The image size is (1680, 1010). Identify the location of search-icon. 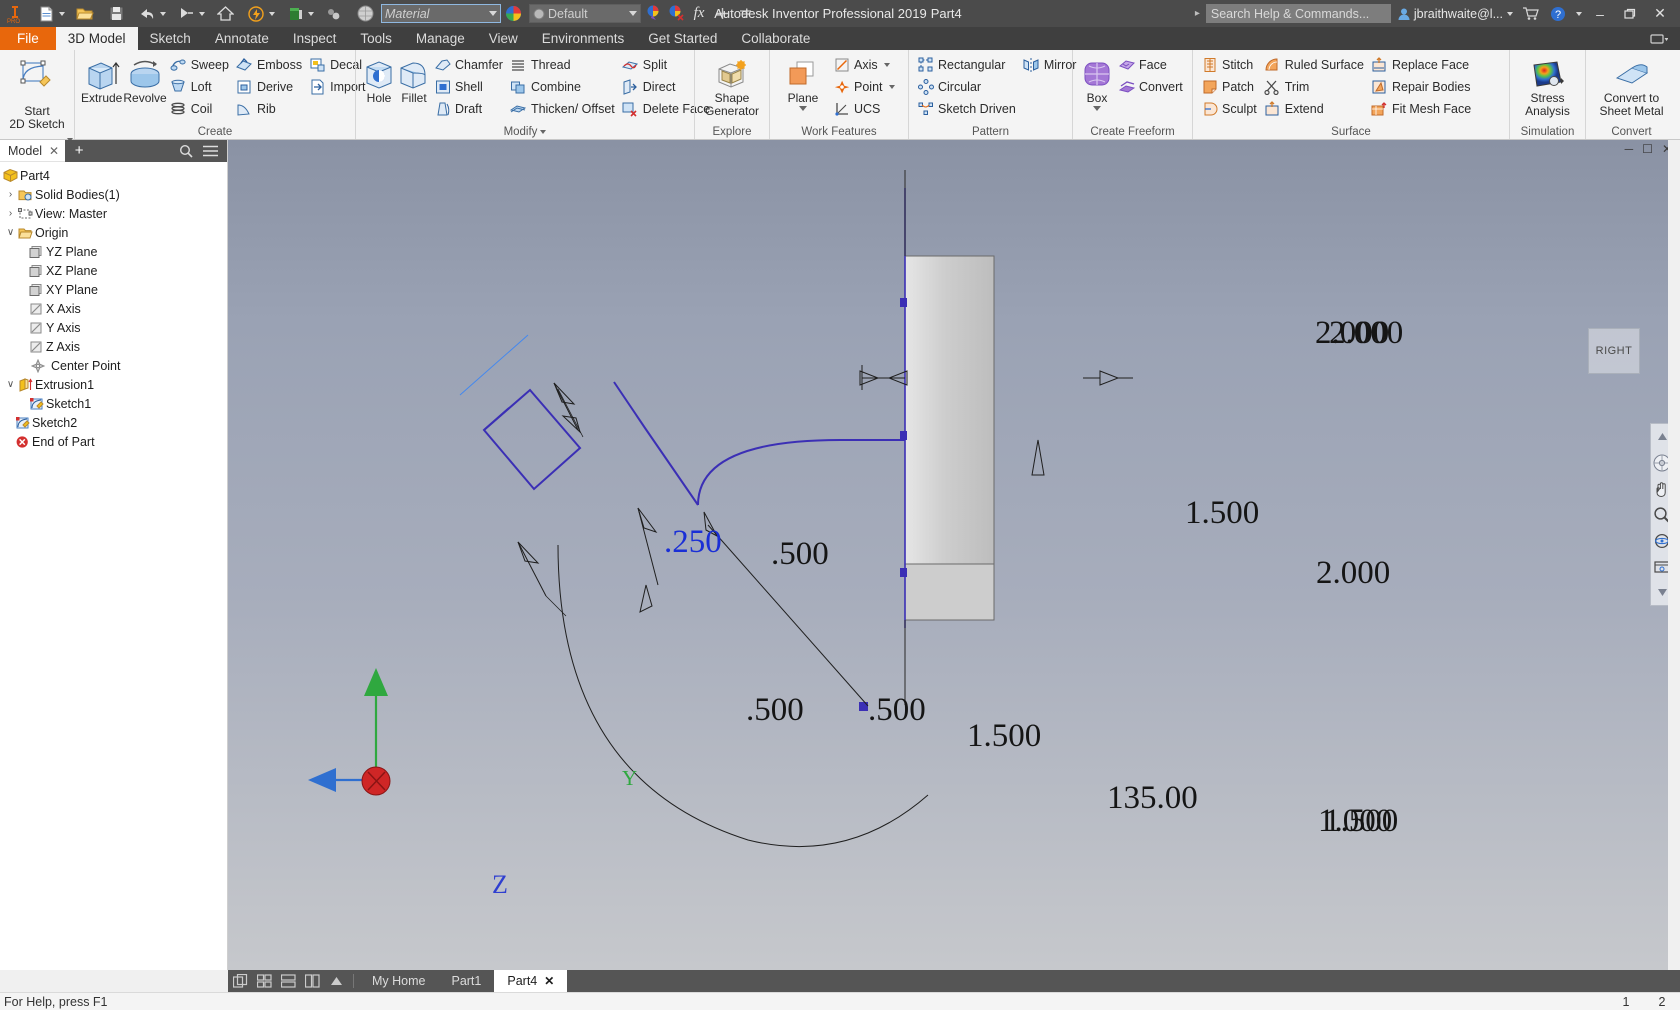
(186, 151).